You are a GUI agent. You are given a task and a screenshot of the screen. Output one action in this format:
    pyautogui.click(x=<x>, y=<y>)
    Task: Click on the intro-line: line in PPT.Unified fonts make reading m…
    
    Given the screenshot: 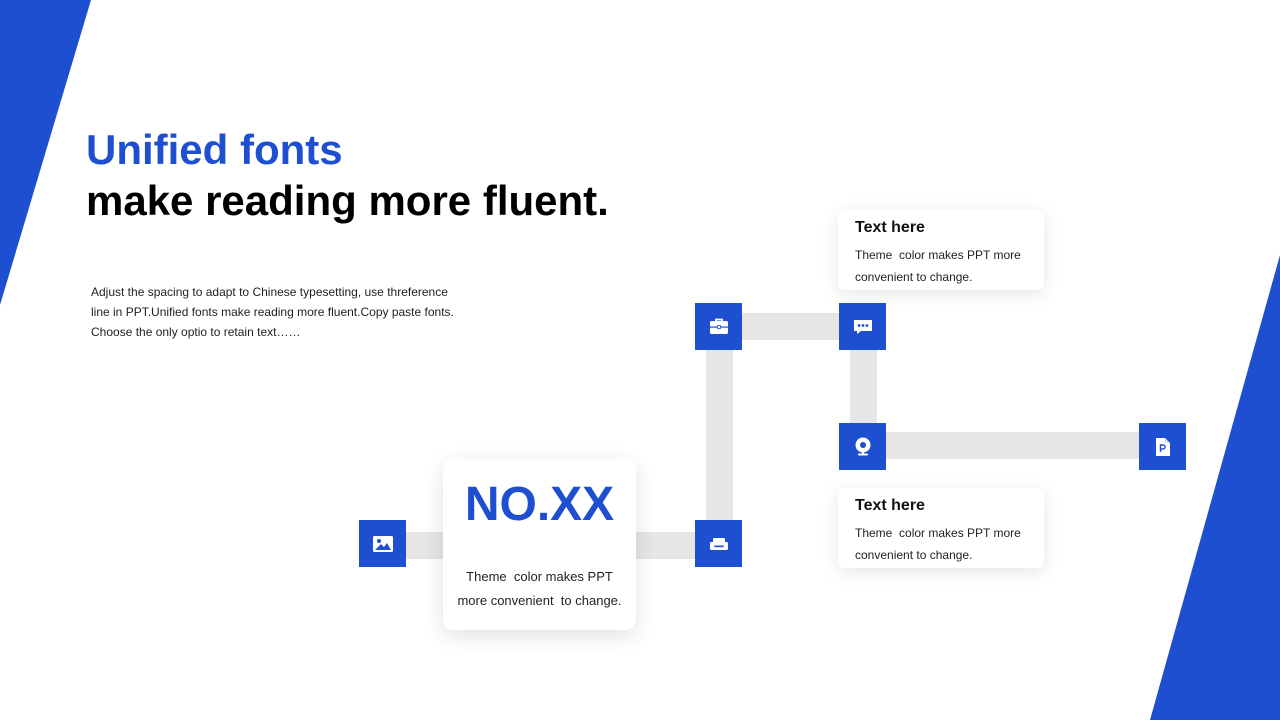 What is the action you would take?
    pyautogui.click(x=272, y=312)
    